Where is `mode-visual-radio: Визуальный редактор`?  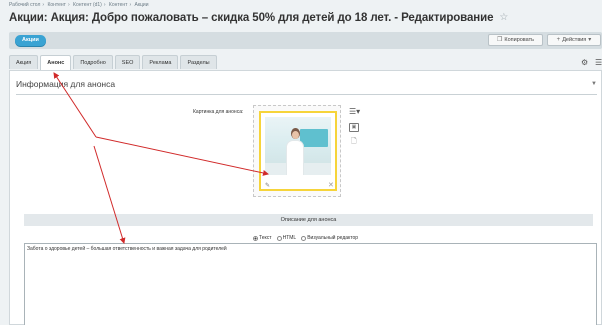 mode-visual-radio: Визуальный редактор is located at coordinates (329, 238).